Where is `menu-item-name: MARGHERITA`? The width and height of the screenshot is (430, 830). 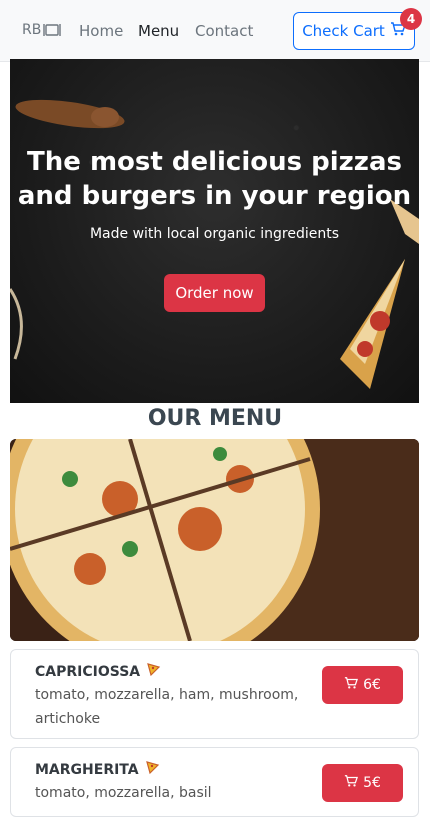 menu-item-name: MARGHERITA is located at coordinates (97, 769).